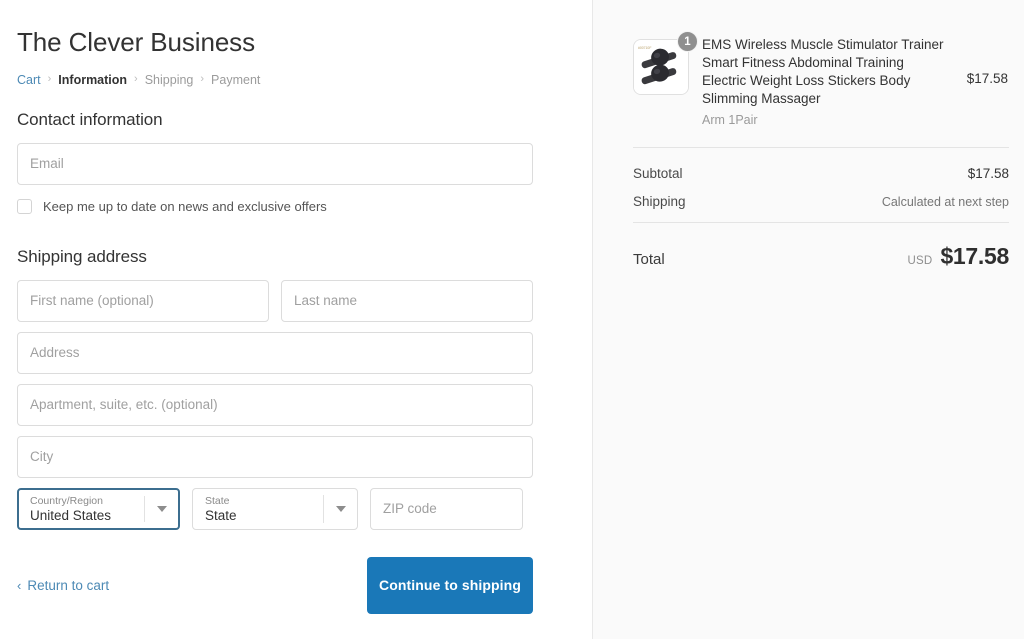  What do you see at coordinates (161, 508) in the screenshot?
I see `country-chevron-down-icon` at bounding box center [161, 508].